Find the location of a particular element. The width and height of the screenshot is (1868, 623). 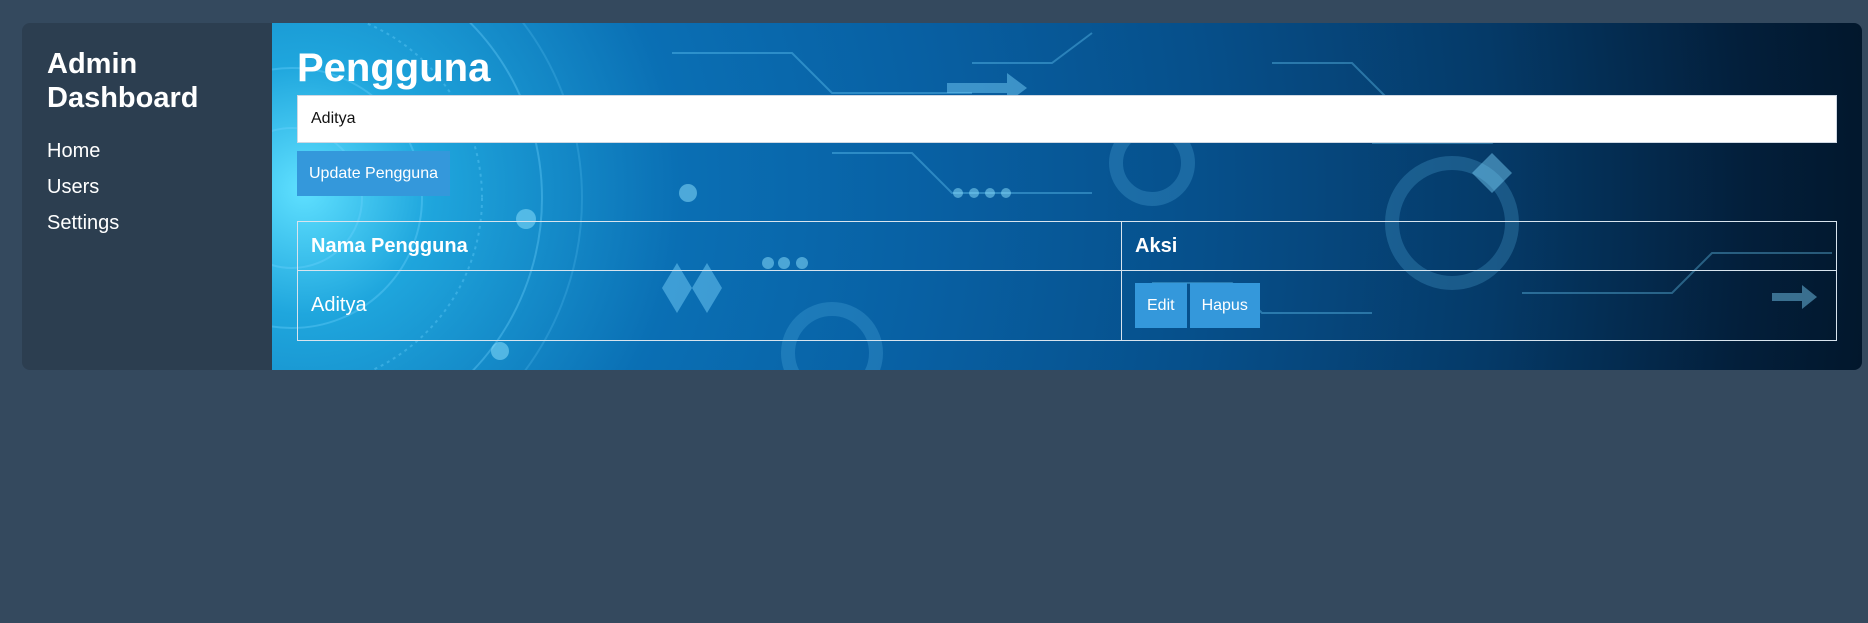

table-header-row: Nama Pengguna Aksi is located at coordinates (1067, 246).